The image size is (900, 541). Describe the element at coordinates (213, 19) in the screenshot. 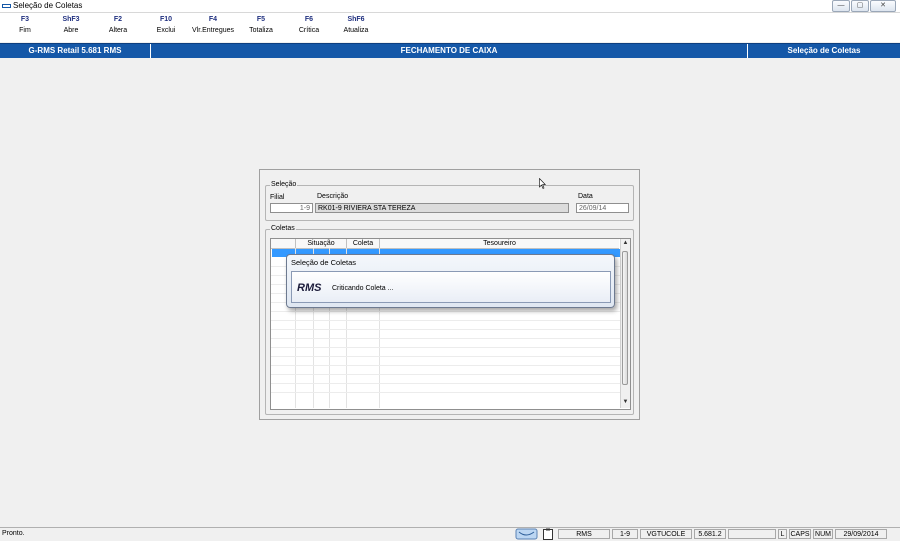

I see `fkey-label: F4` at that location.